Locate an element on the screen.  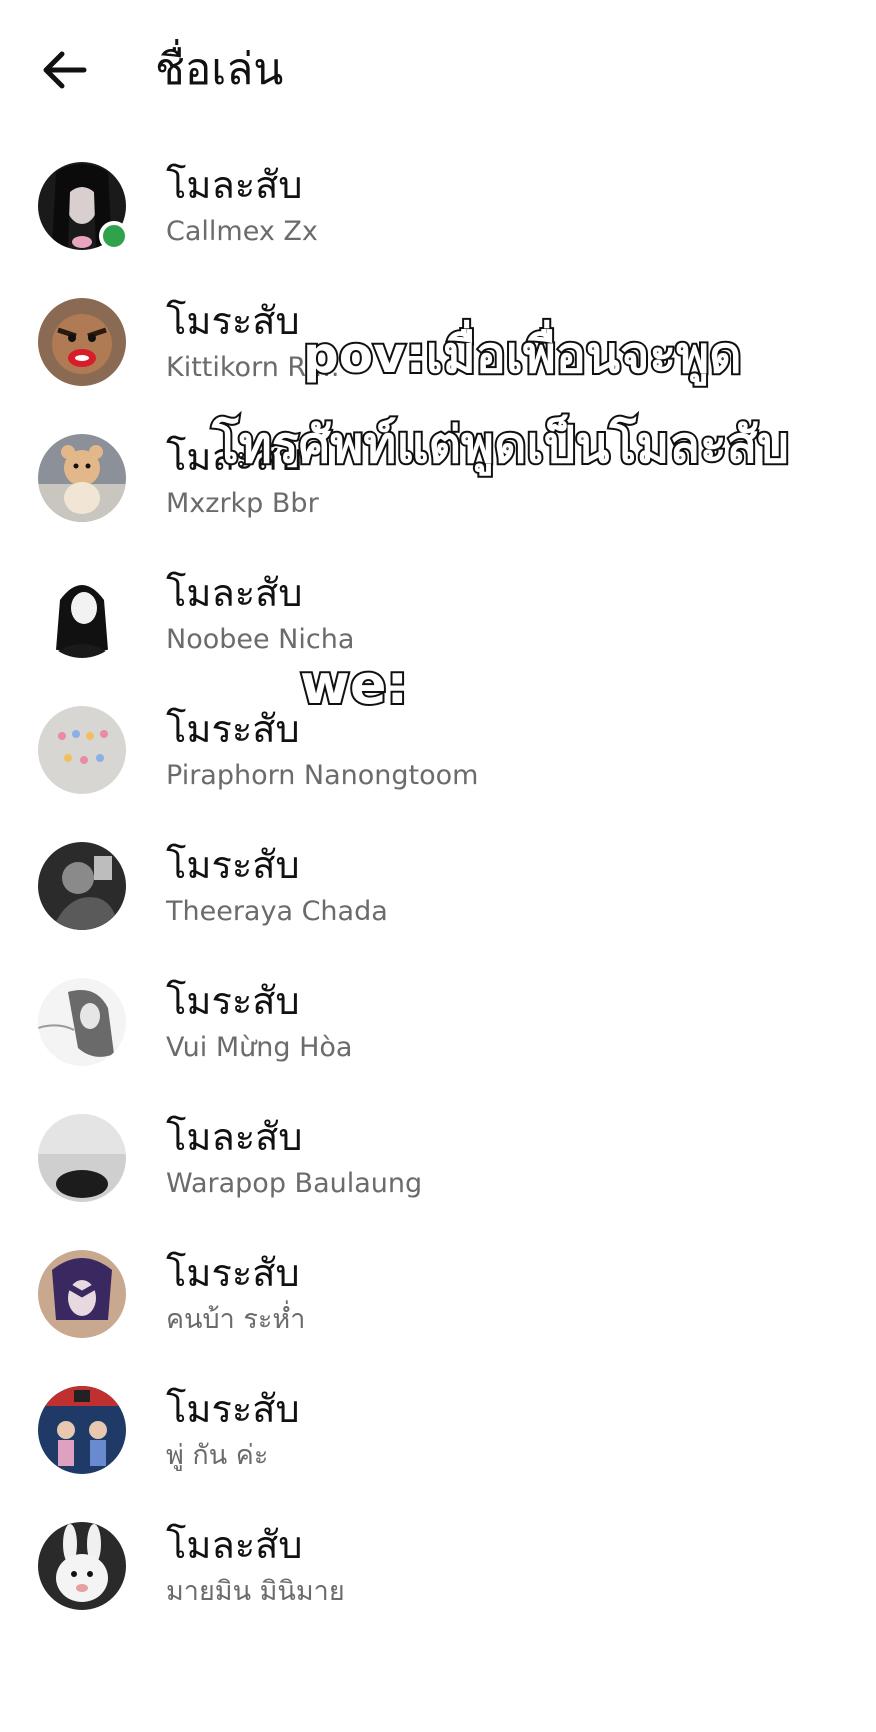
member-name: Theeraya Chada is located at coordinates (277, 911).